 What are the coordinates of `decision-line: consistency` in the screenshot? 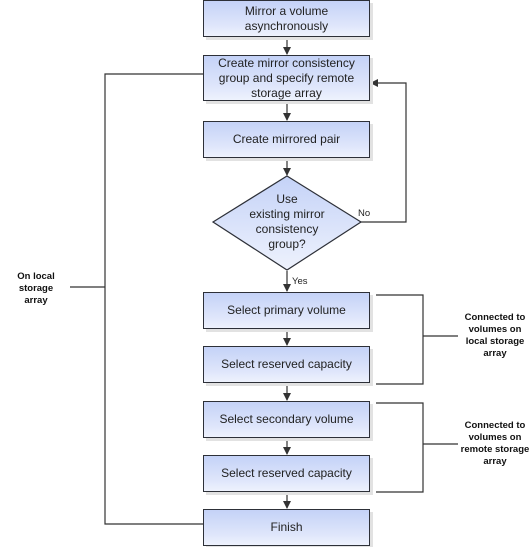 It's located at (287, 229).